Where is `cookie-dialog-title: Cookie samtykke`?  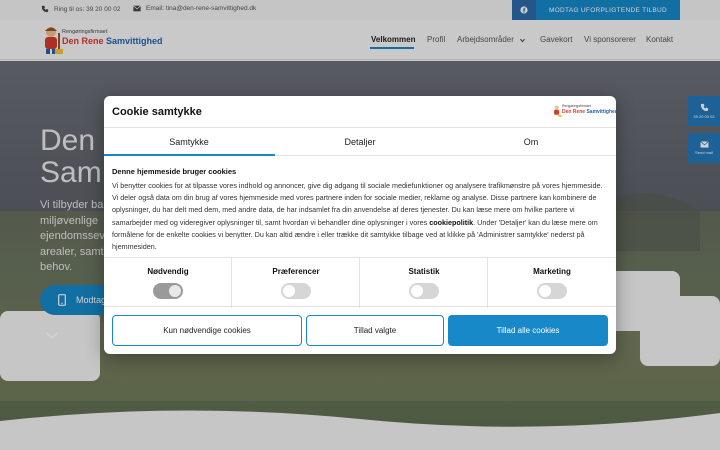 cookie-dialog-title: Cookie samtykke is located at coordinates (157, 112).